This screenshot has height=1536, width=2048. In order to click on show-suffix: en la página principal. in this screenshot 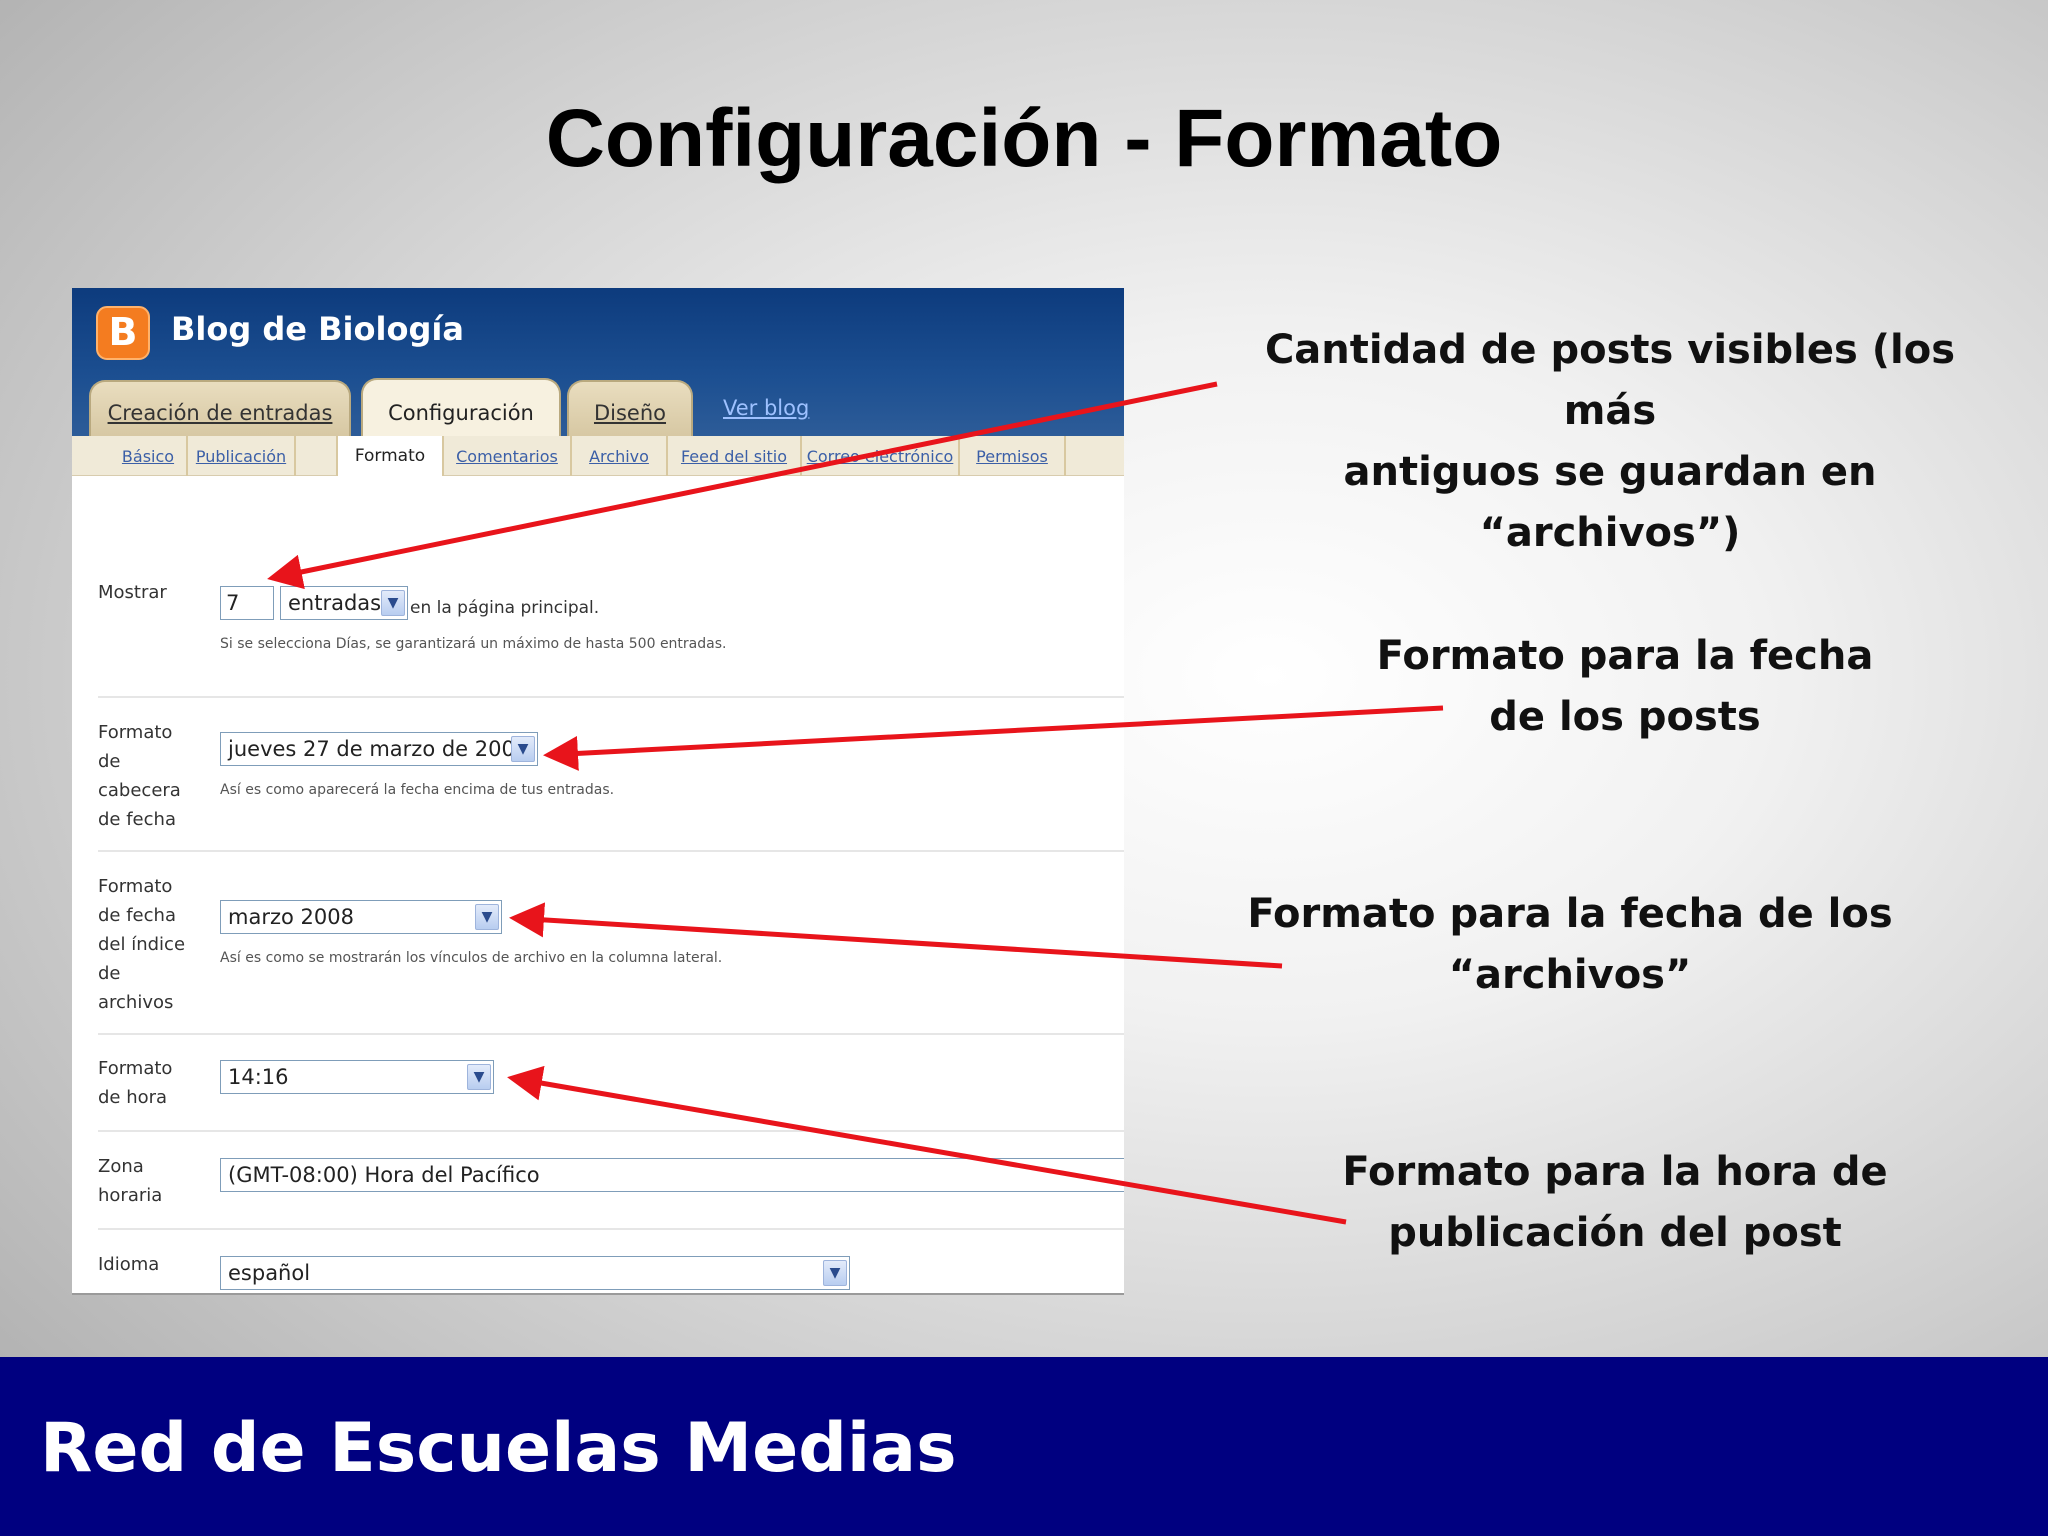, I will do `click(505, 608)`.